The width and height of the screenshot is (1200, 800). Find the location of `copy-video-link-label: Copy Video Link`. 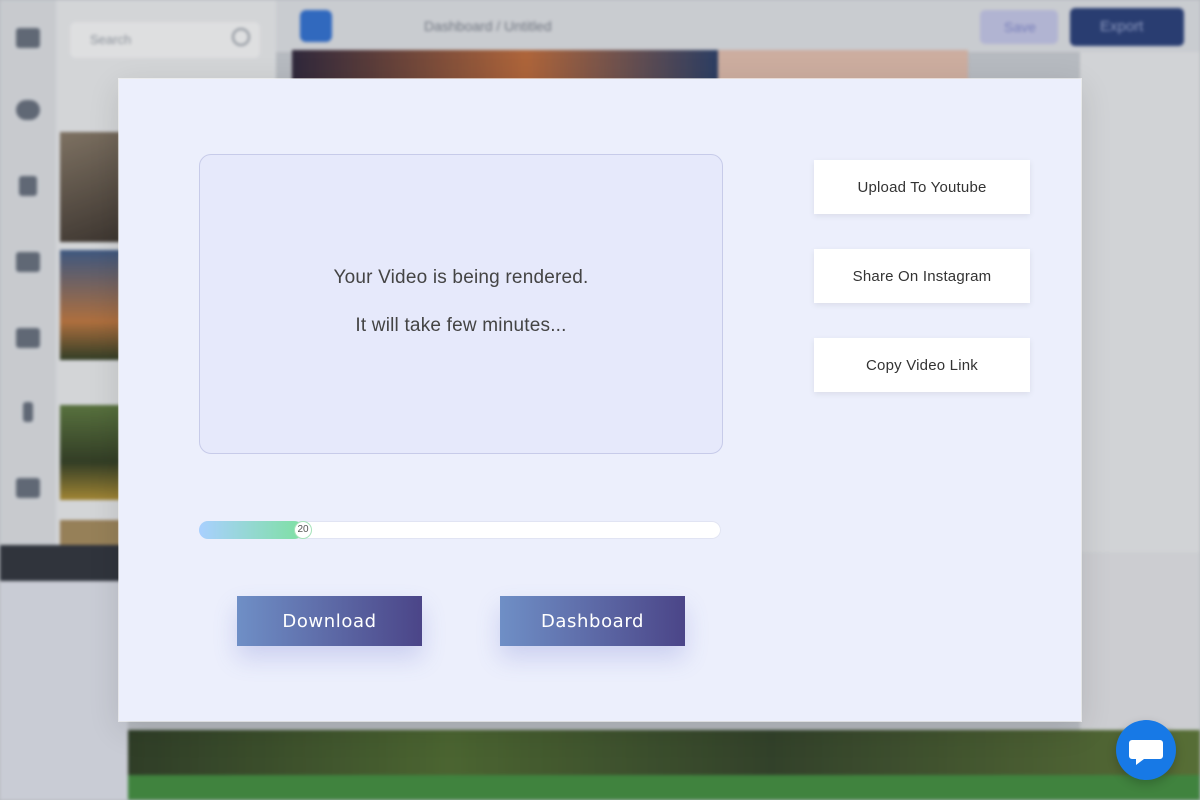

copy-video-link-label: Copy Video Link is located at coordinates (922, 365).